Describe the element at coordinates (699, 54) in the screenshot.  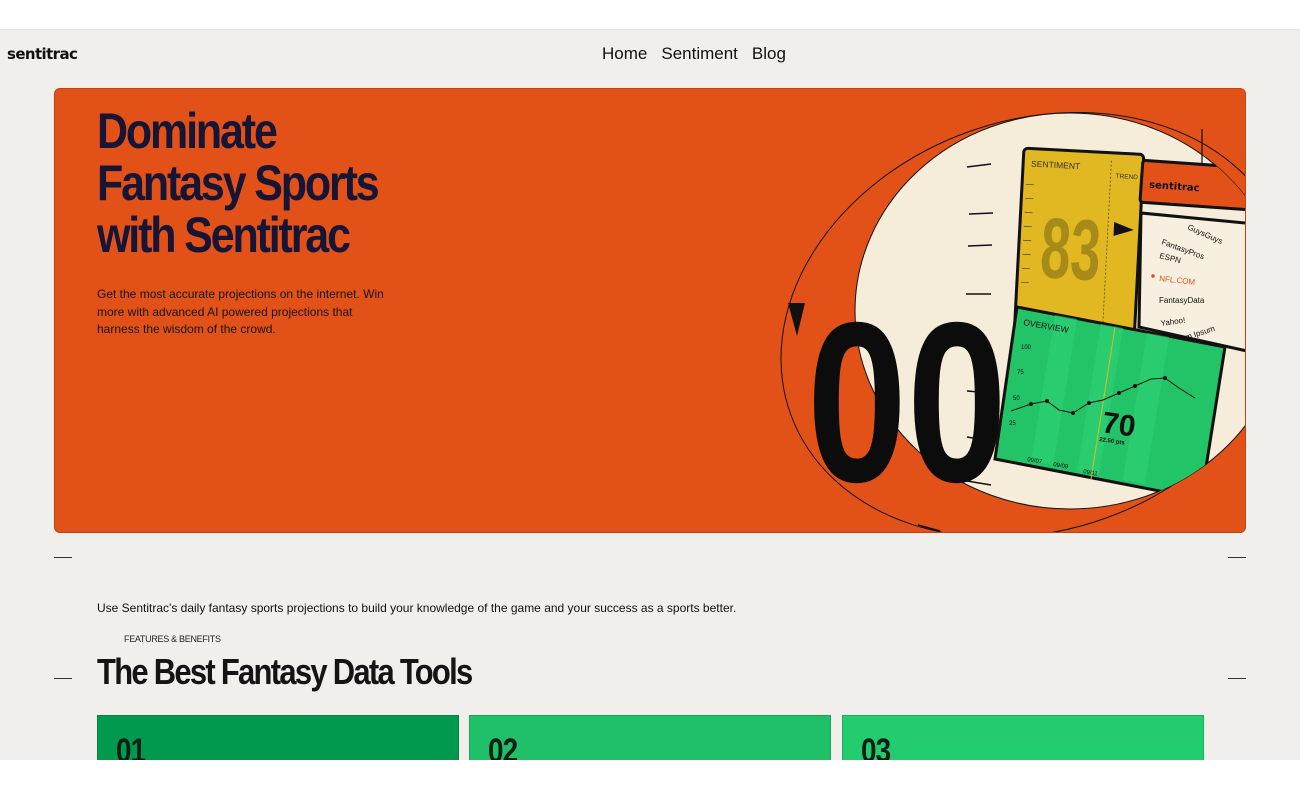
I see `nav-sentiment-link: Sentiment` at that location.